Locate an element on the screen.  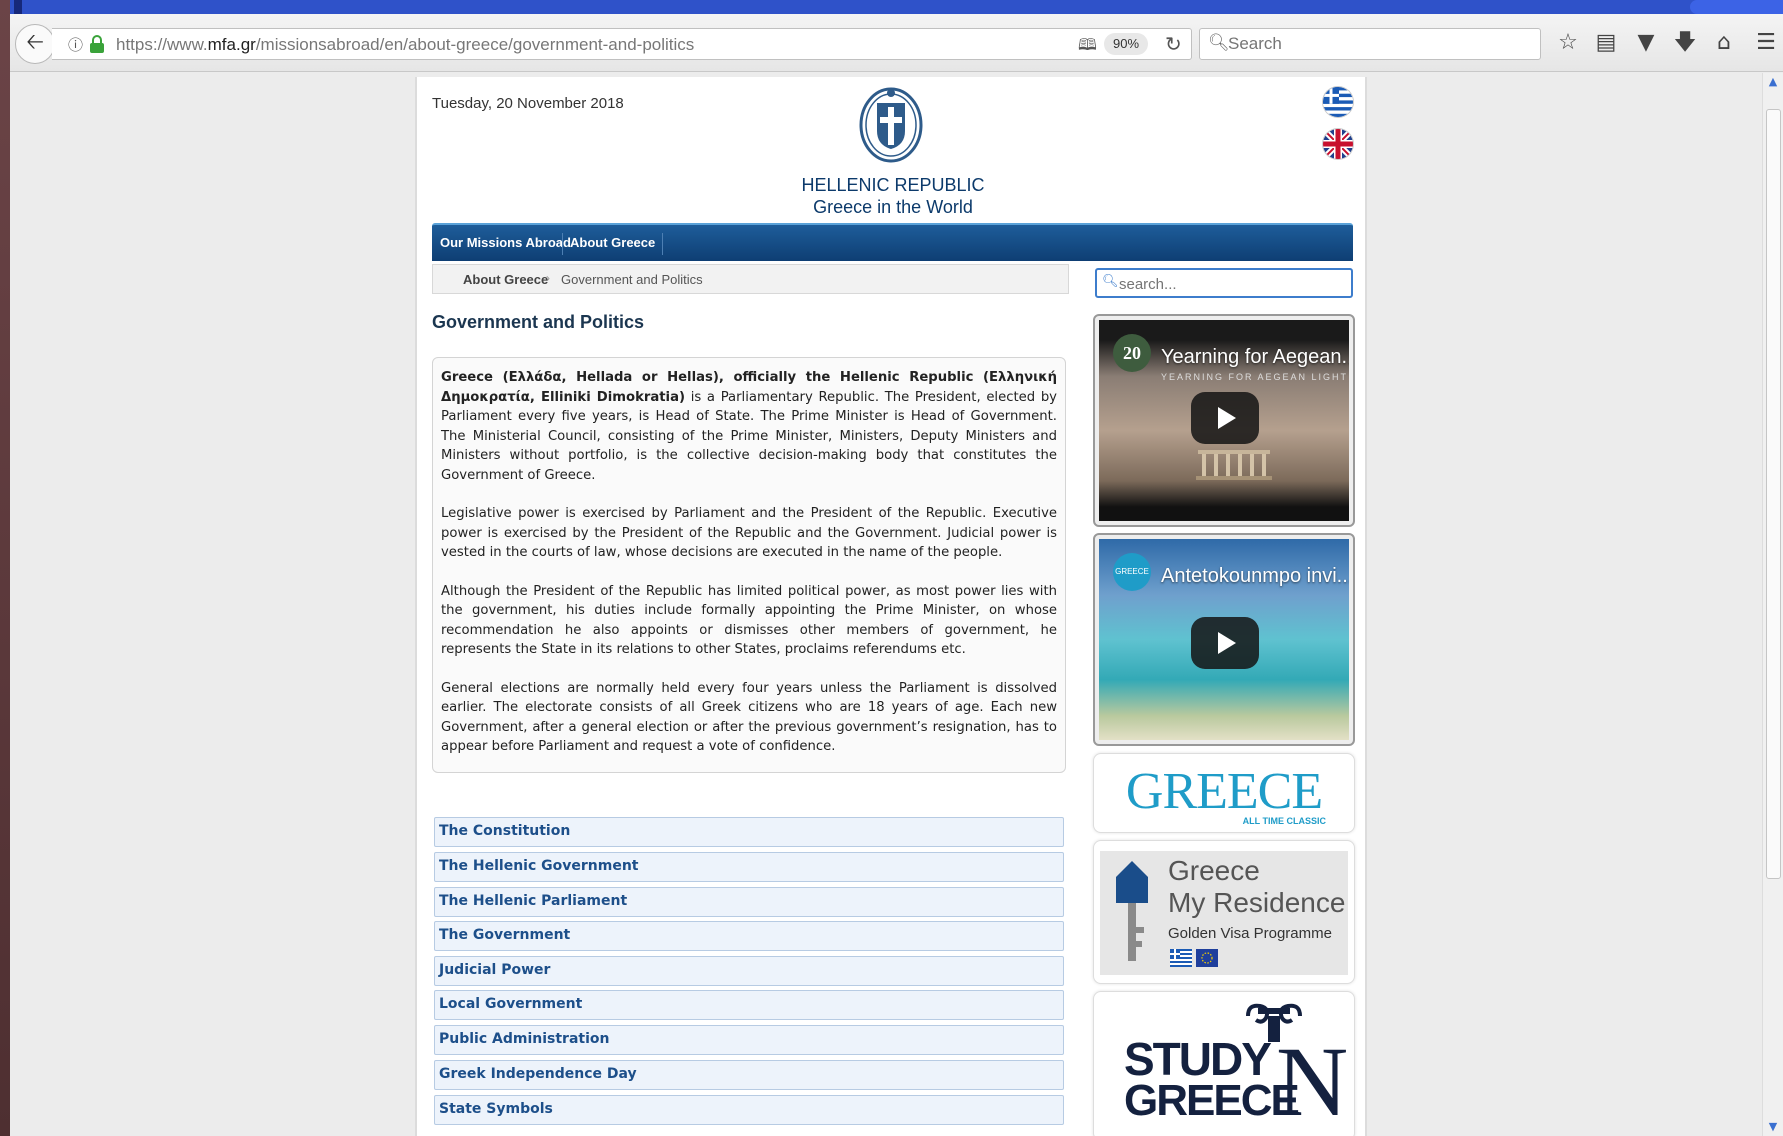
section-link-state-symbols: State Symbols is located at coordinates (749, 1110).